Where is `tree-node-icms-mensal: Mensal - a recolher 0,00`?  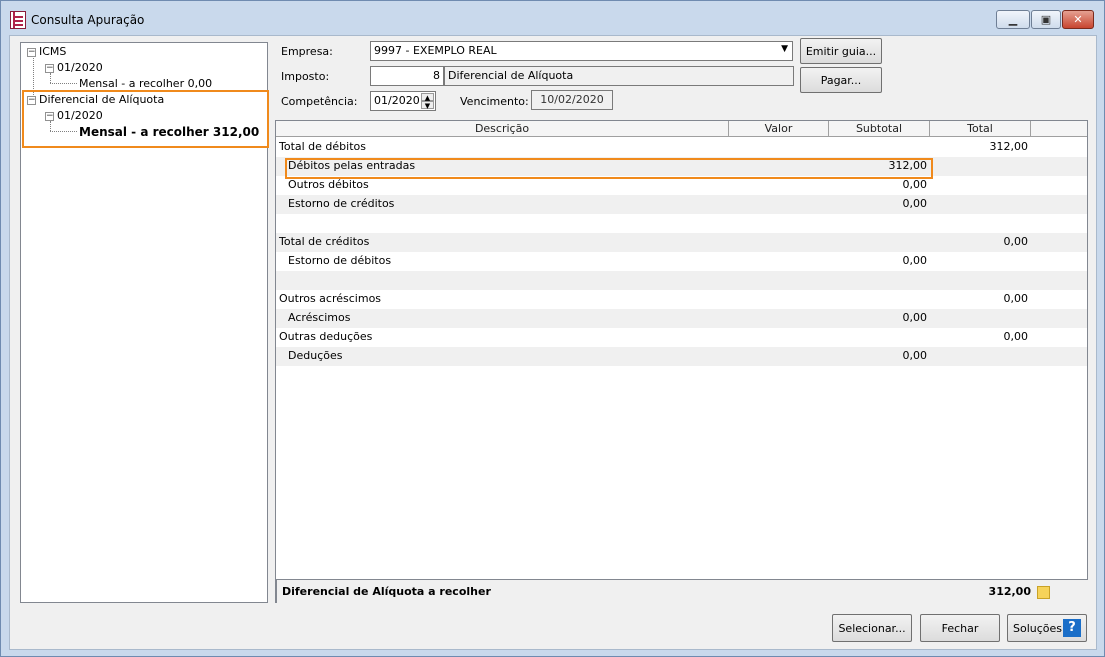 tree-node-icms-mensal: Mensal - a recolher 0,00 is located at coordinates (145, 83).